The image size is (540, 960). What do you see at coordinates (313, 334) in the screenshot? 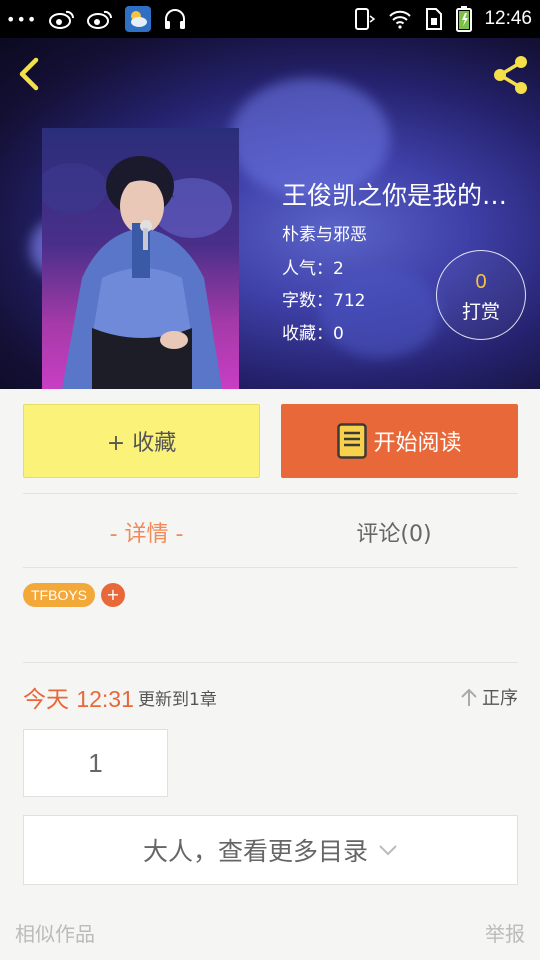
I see `book-favorites: 收藏：0` at bounding box center [313, 334].